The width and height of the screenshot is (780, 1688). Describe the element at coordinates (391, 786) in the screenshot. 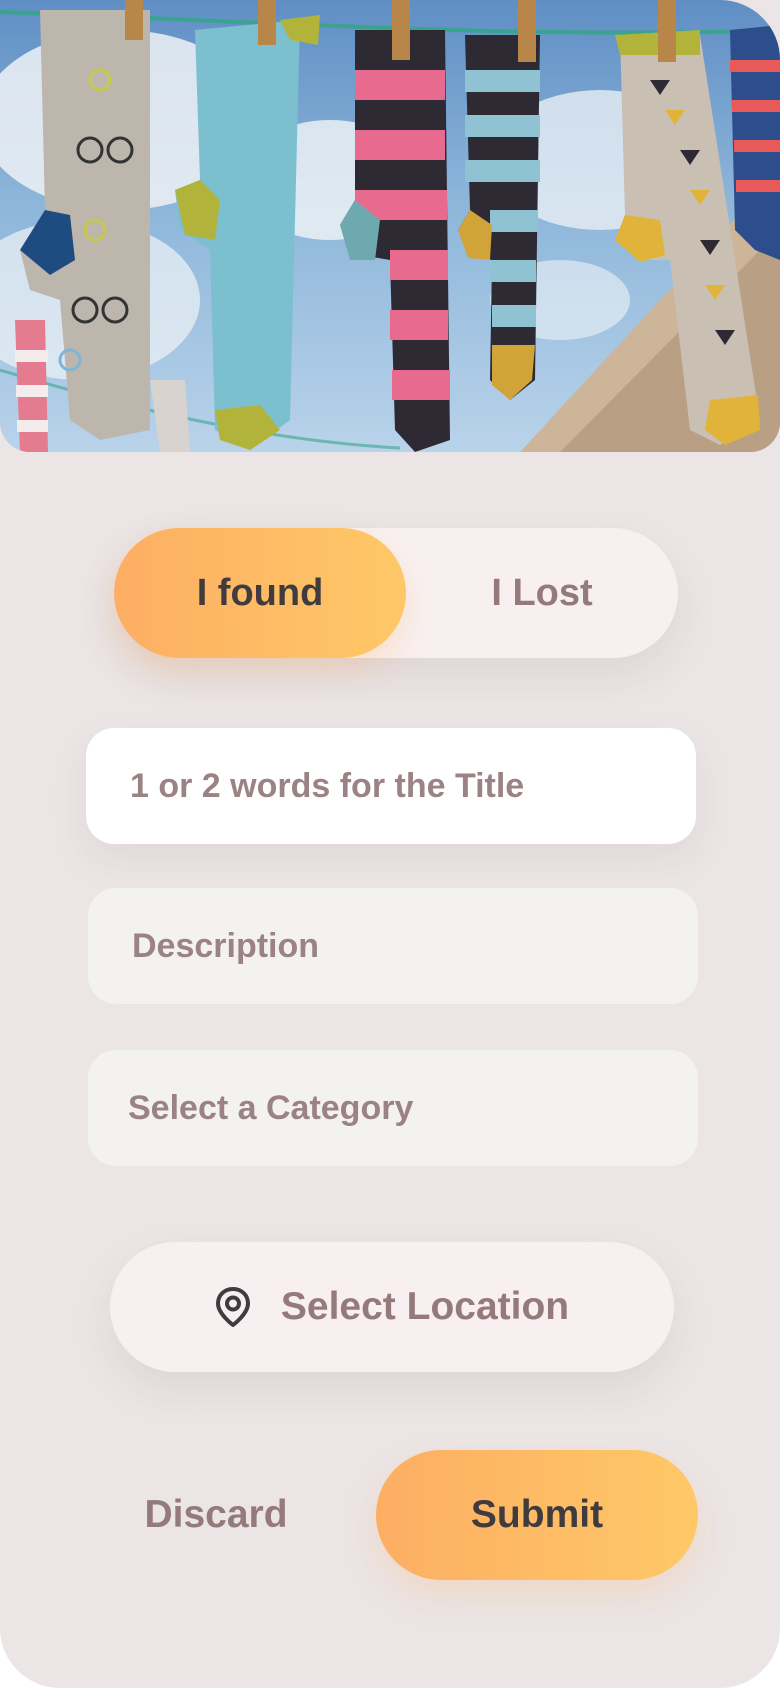

I see `title-input: 1 or 2 words for the Title` at that location.